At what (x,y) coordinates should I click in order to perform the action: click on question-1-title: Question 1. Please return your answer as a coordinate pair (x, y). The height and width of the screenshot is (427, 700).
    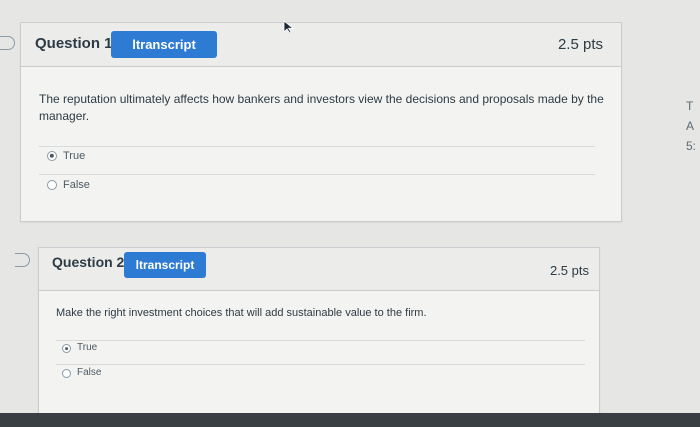
    Looking at the image, I should click on (74, 43).